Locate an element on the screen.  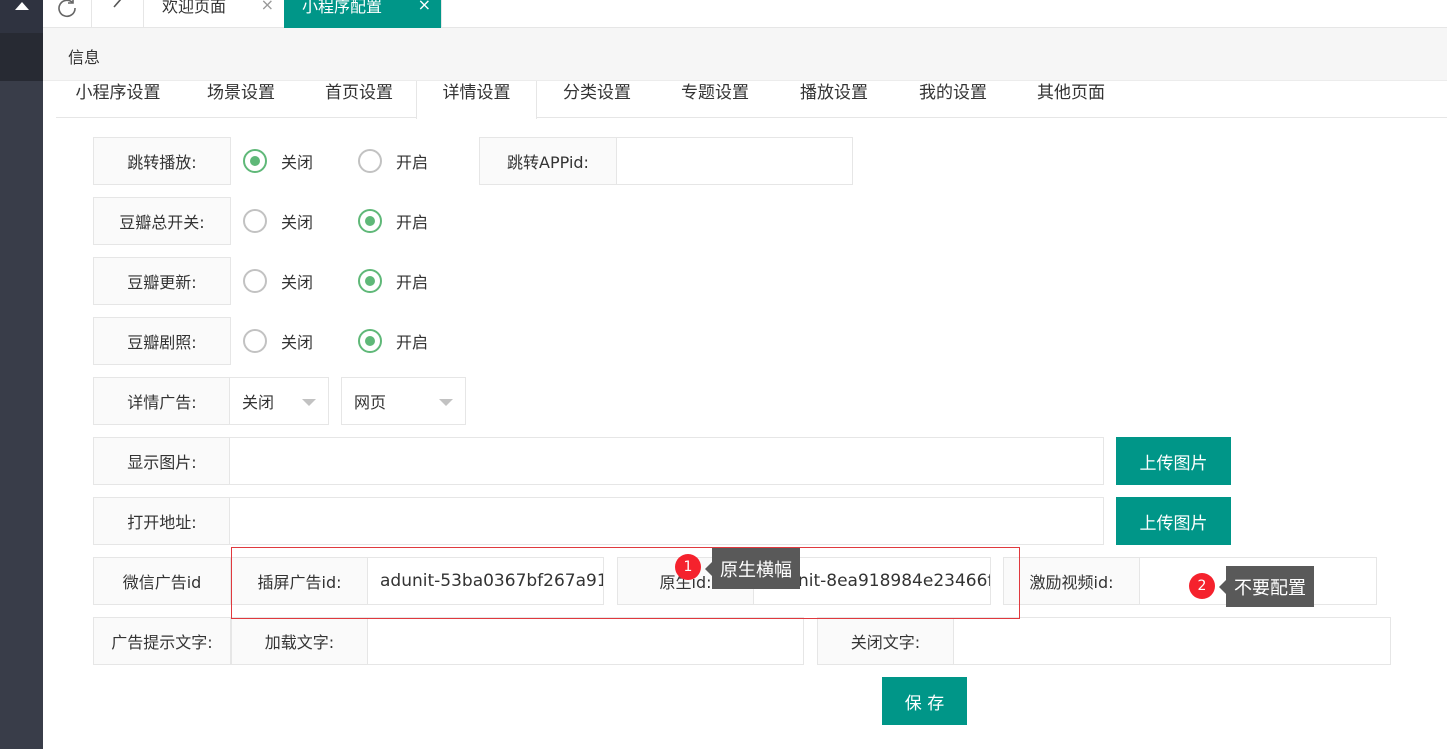
jump-play-on-radio: 开启 is located at coordinates (393, 161).